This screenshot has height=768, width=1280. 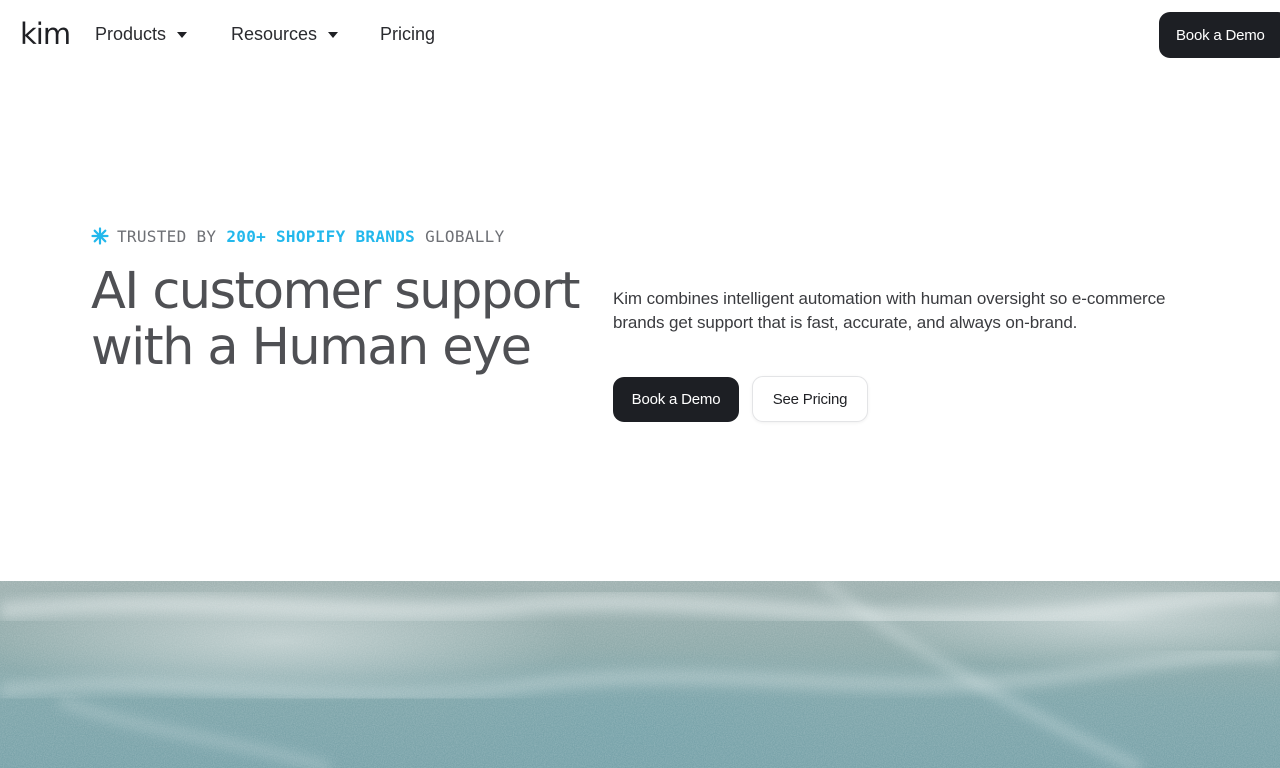 What do you see at coordinates (407, 34) in the screenshot?
I see `nav-pricing-link: Pricing` at bounding box center [407, 34].